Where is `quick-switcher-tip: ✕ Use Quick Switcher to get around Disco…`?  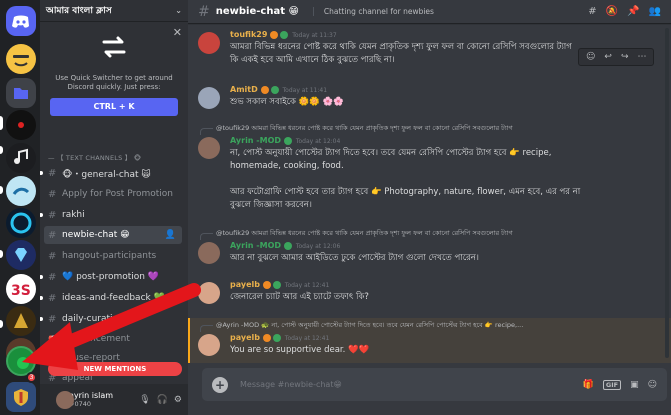 quick-switcher-tip: ✕ Use Quick Switcher to get around Disco… is located at coordinates (114, 82).